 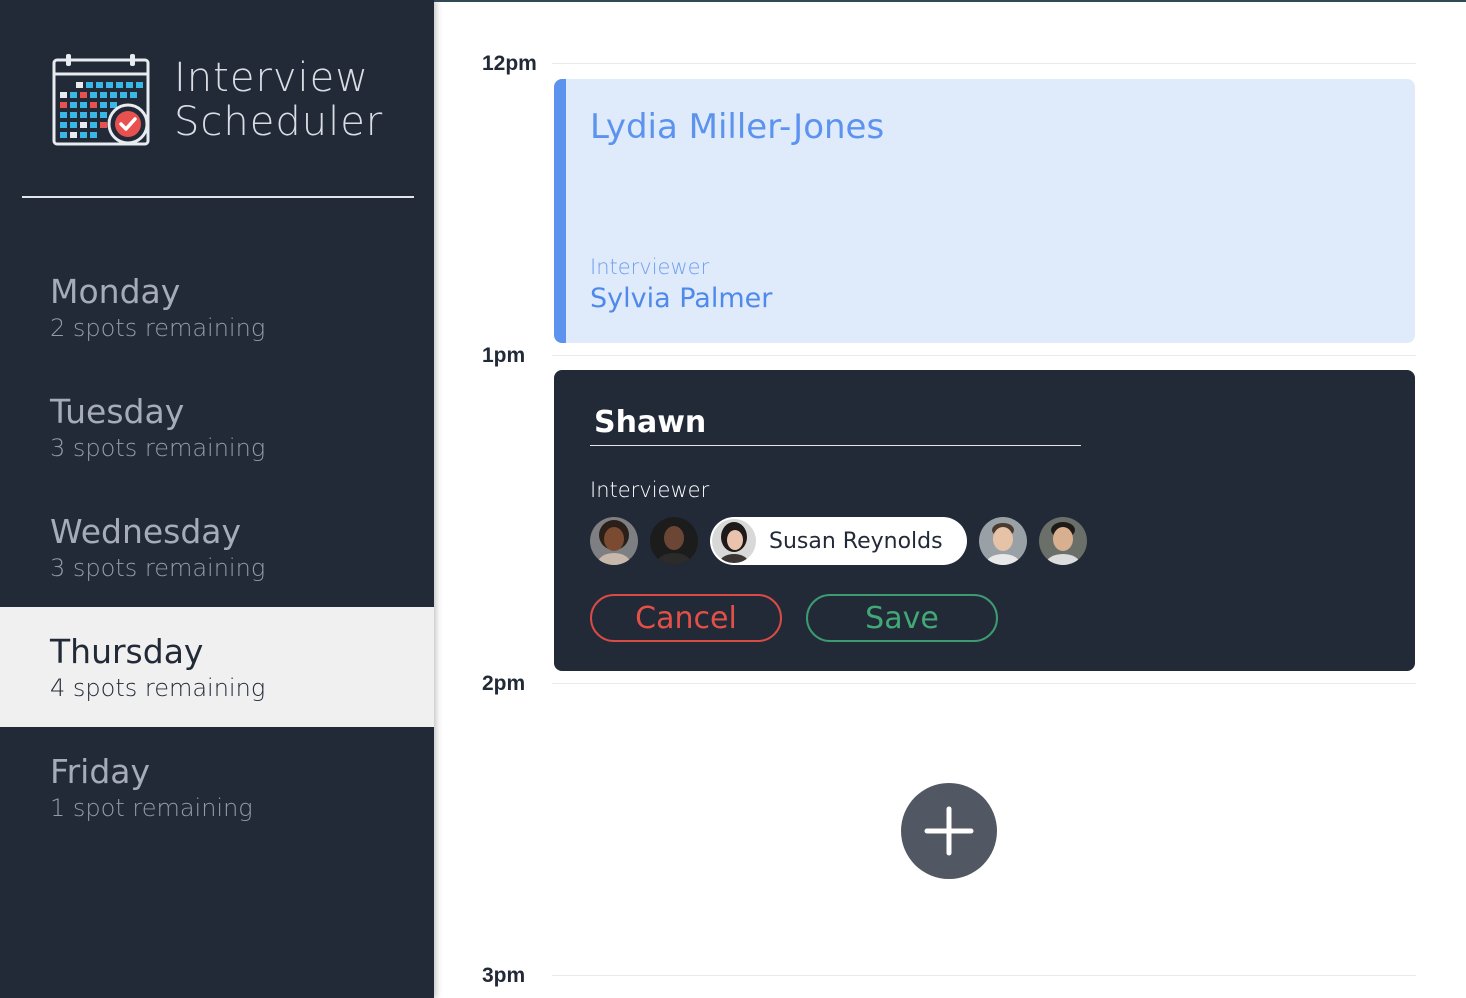 I want to click on interviewer-list: Susan Reynolds, so click(x=844, y=541).